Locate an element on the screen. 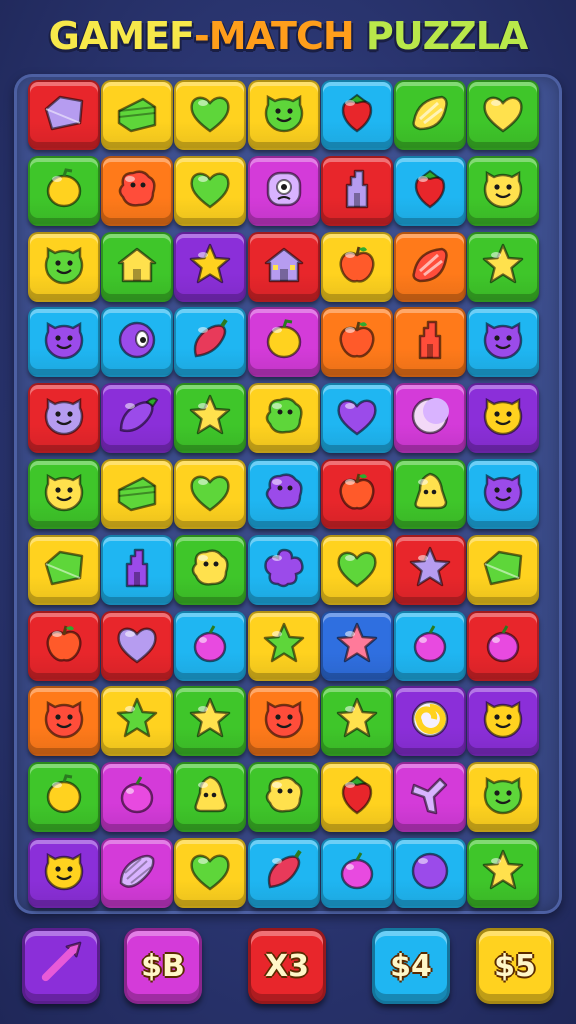  eye-icon is located at coordinates (137, 342).